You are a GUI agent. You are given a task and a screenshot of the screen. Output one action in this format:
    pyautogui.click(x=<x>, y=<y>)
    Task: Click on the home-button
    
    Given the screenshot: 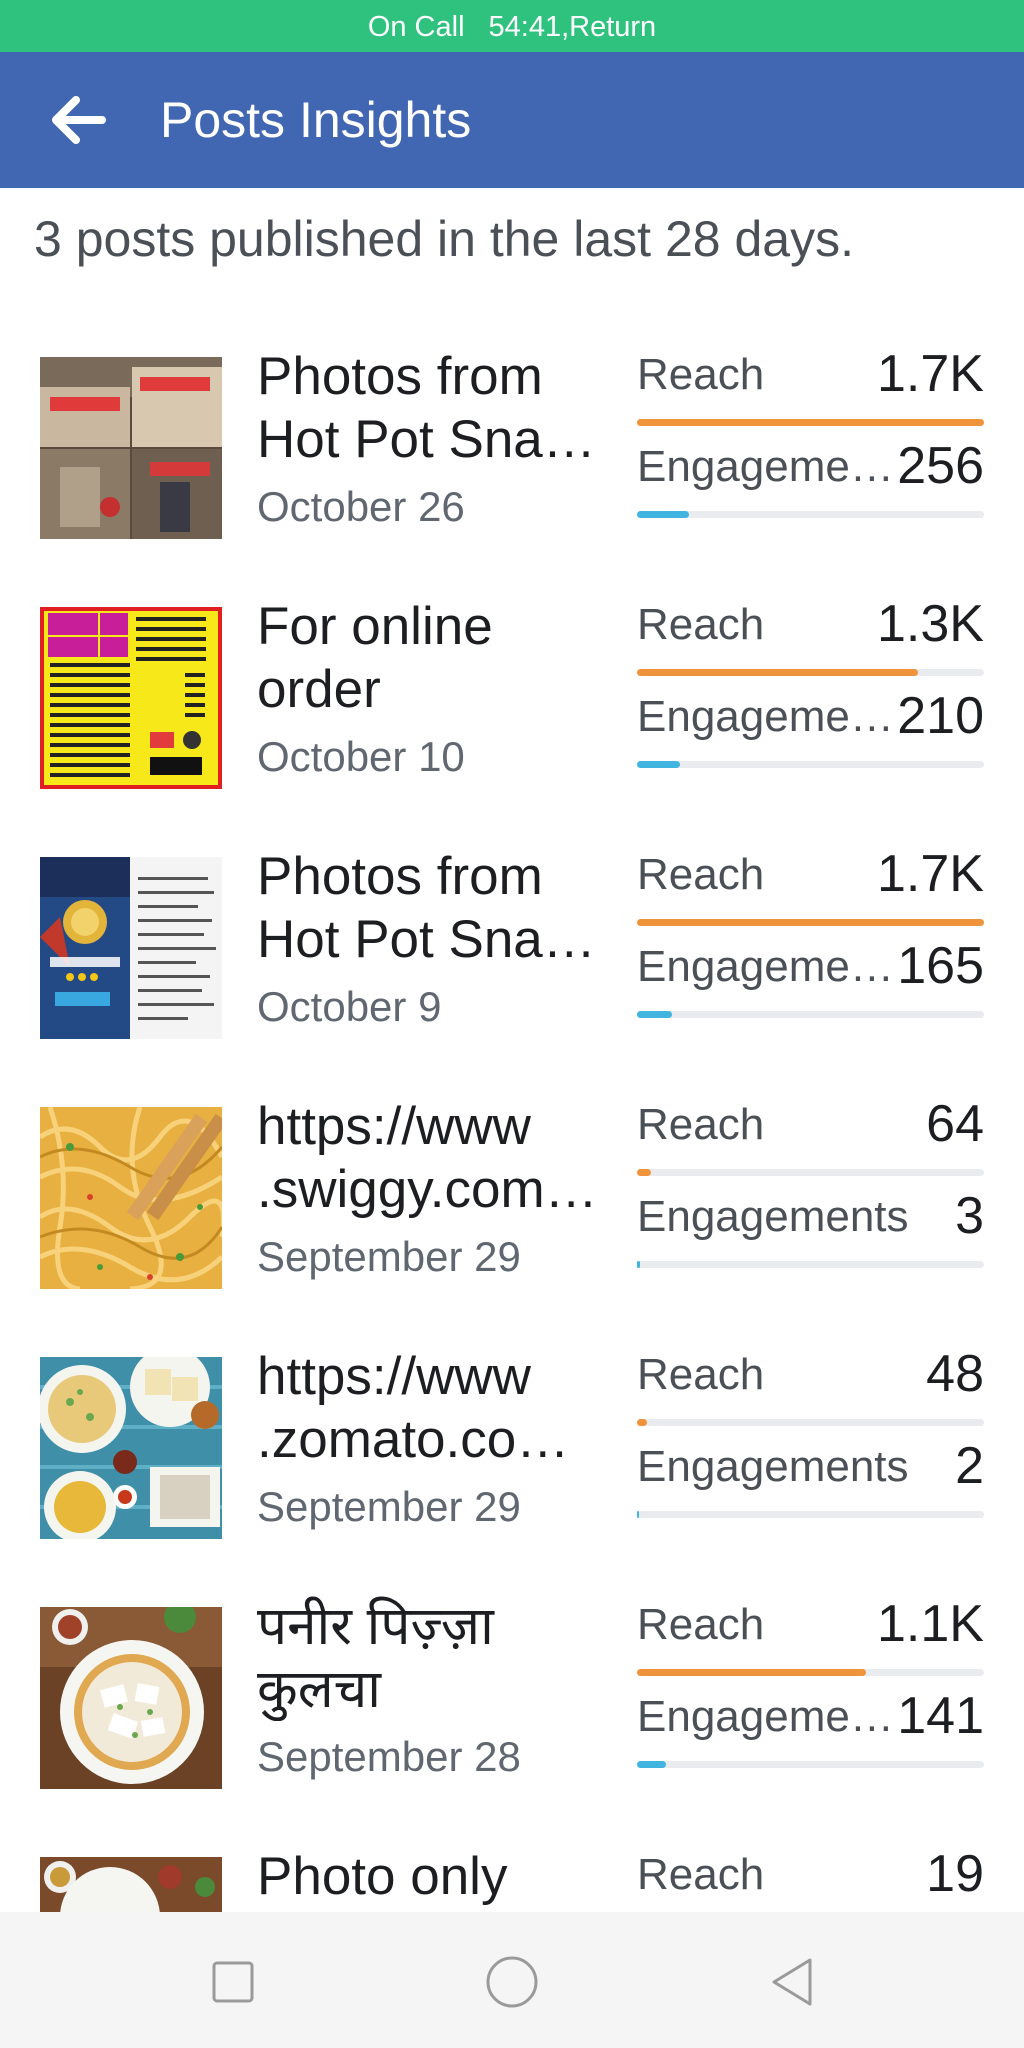 What is the action you would take?
    pyautogui.click(x=512, y=1982)
    